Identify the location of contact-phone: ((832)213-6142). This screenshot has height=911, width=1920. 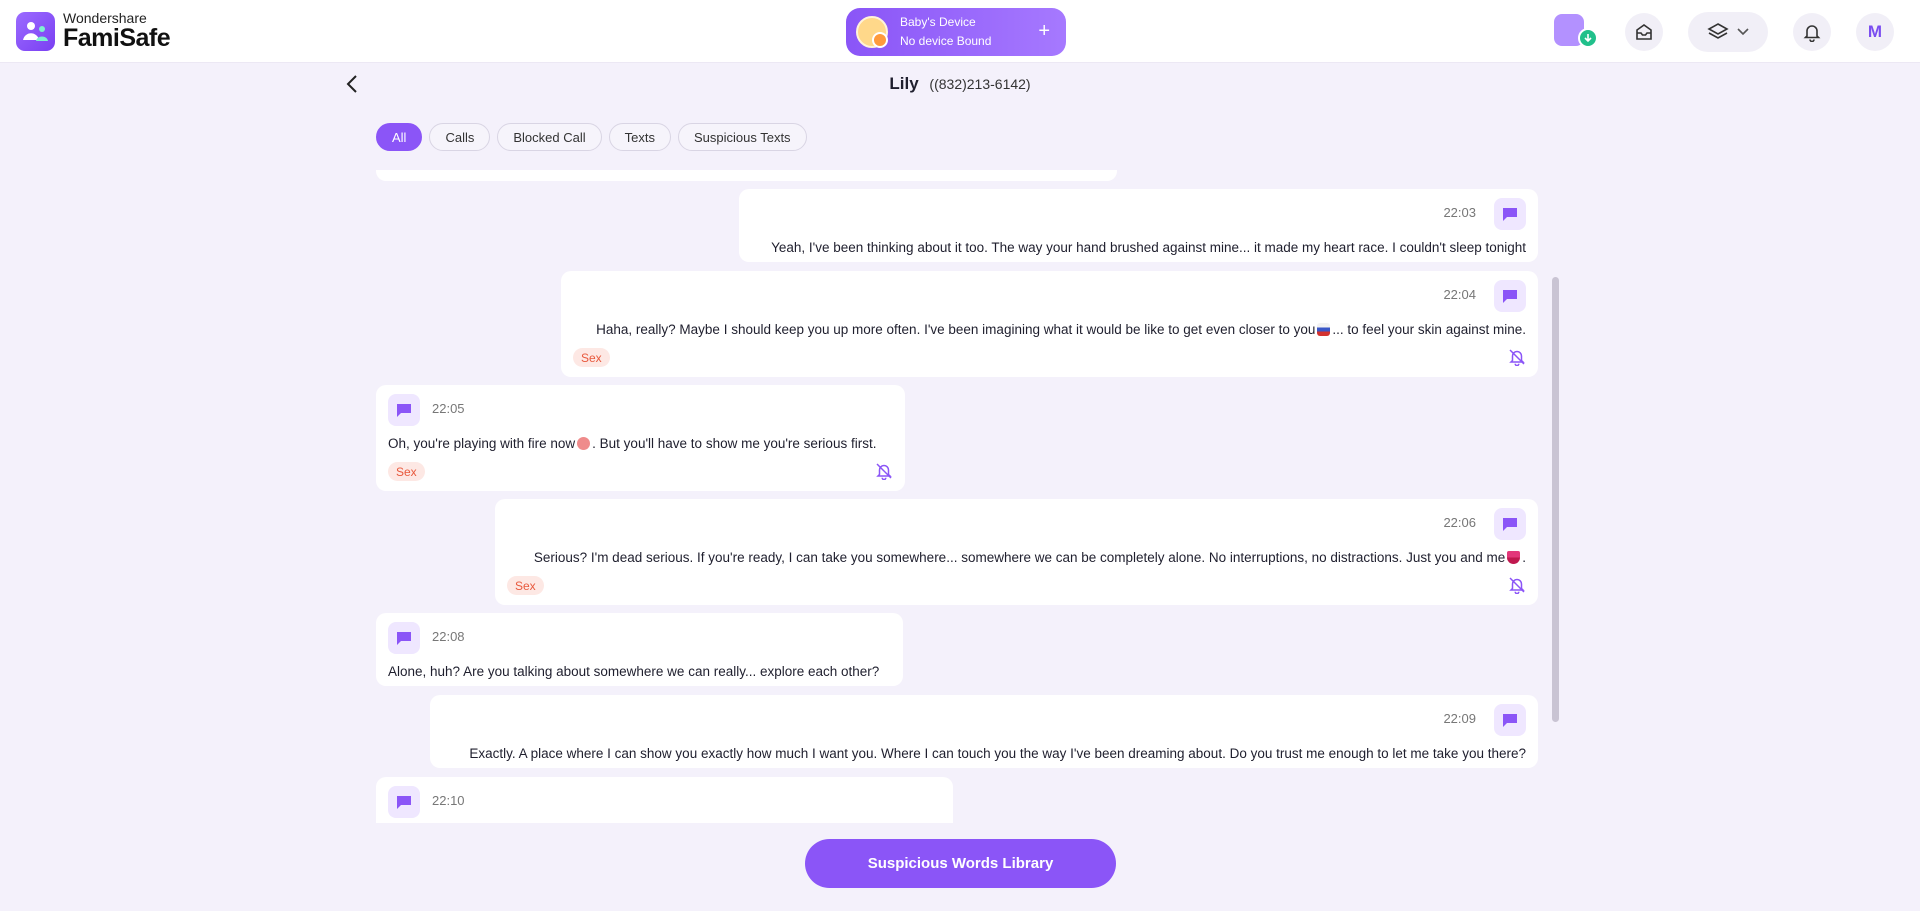
(980, 84).